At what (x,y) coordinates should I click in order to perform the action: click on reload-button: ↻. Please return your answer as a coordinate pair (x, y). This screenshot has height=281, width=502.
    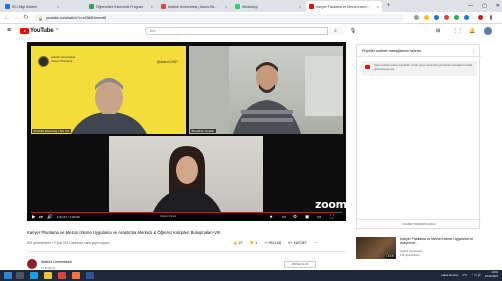
    Looking at the image, I should click on (26, 18).